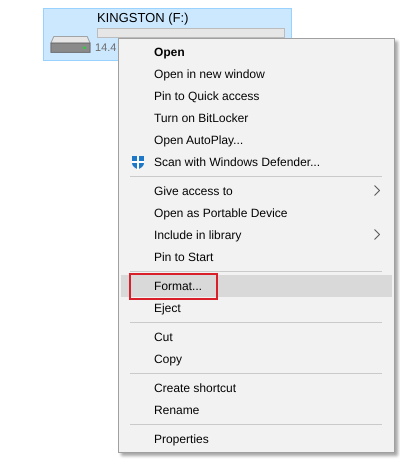 Image resolution: width=400 pixels, height=469 pixels. Describe the element at coordinates (256, 359) in the screenshot. I see `menu-item: Copy` at that location.